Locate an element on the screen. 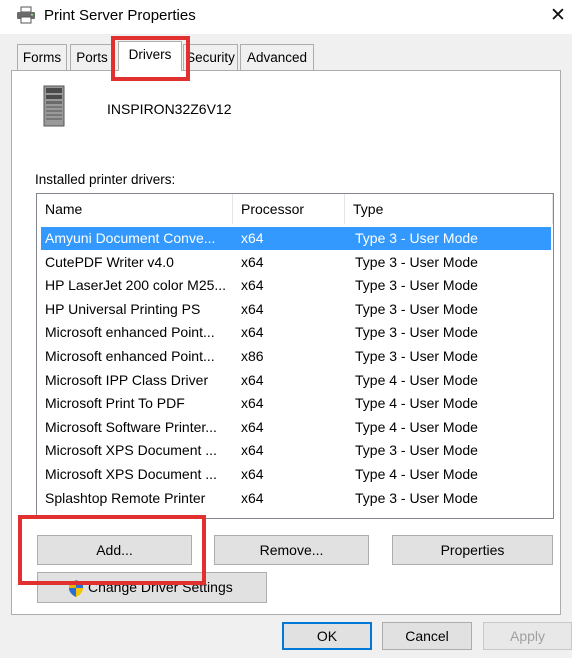 Image resolution: width=572 pixels, height=658 pixels. window-title: Print Server Properties is located at coordinates (120, 15).